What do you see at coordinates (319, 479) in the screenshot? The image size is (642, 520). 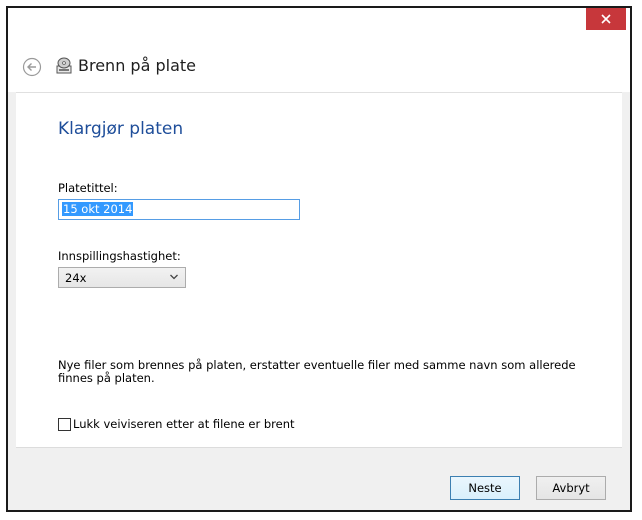 I see `wizard-footer: Neste Avbryt` at bounding box center [319, 479].